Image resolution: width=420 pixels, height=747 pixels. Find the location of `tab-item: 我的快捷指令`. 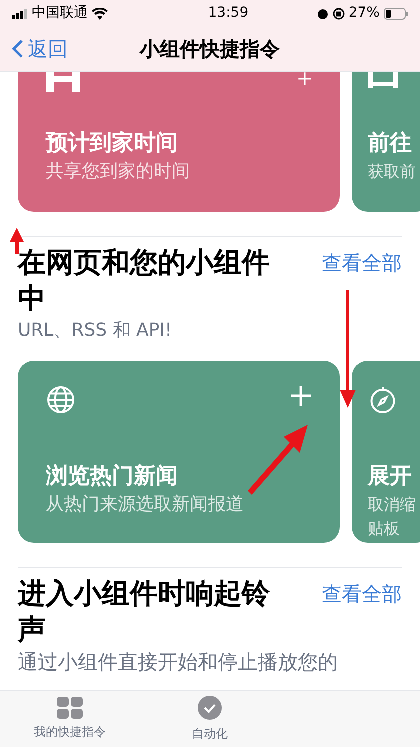

tab-item: 我的快捷指令 is located at coordinates (70, 719).